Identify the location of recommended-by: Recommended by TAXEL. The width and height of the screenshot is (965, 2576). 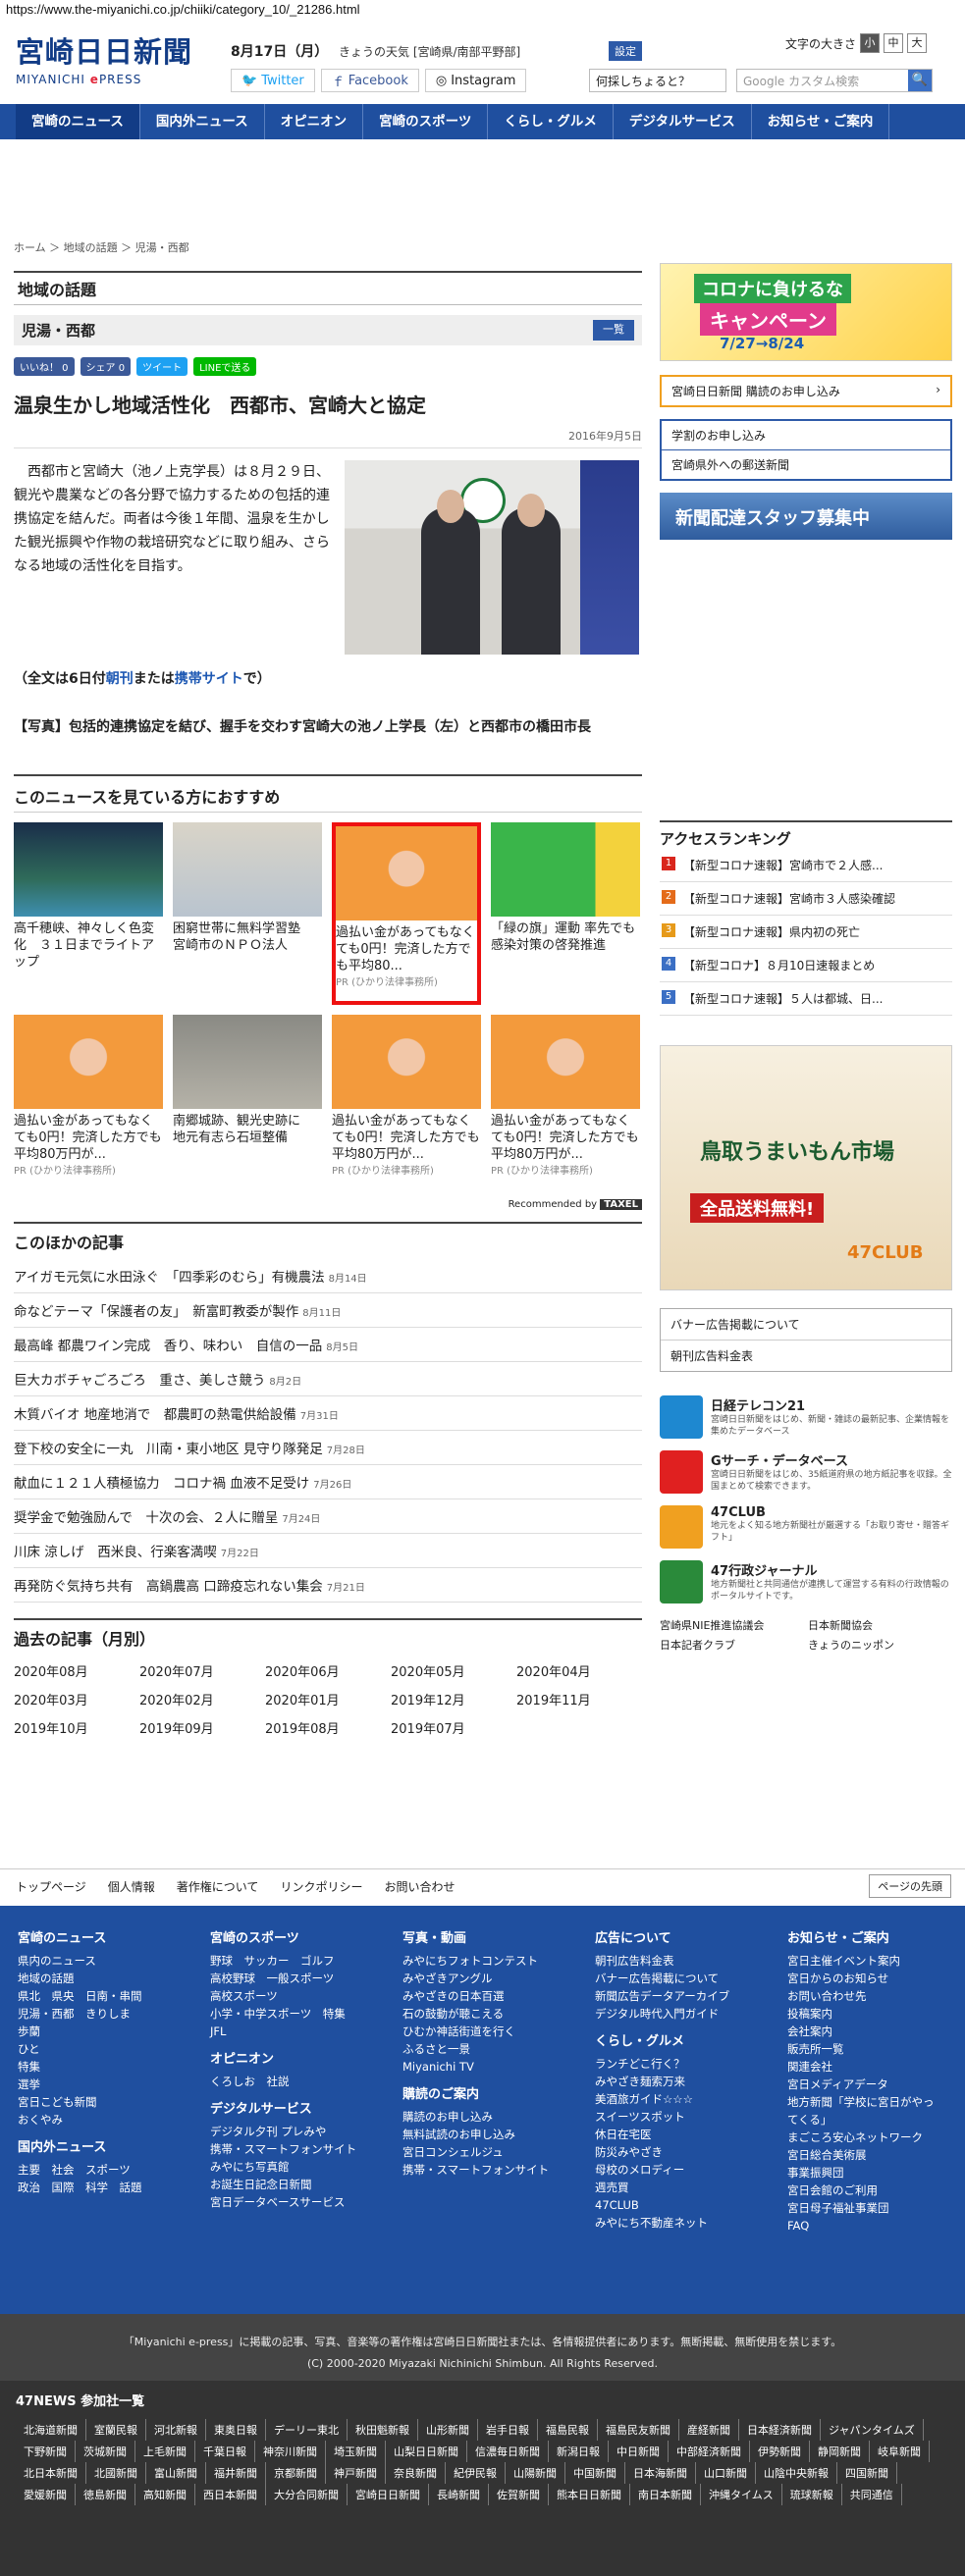
(328, 1204).